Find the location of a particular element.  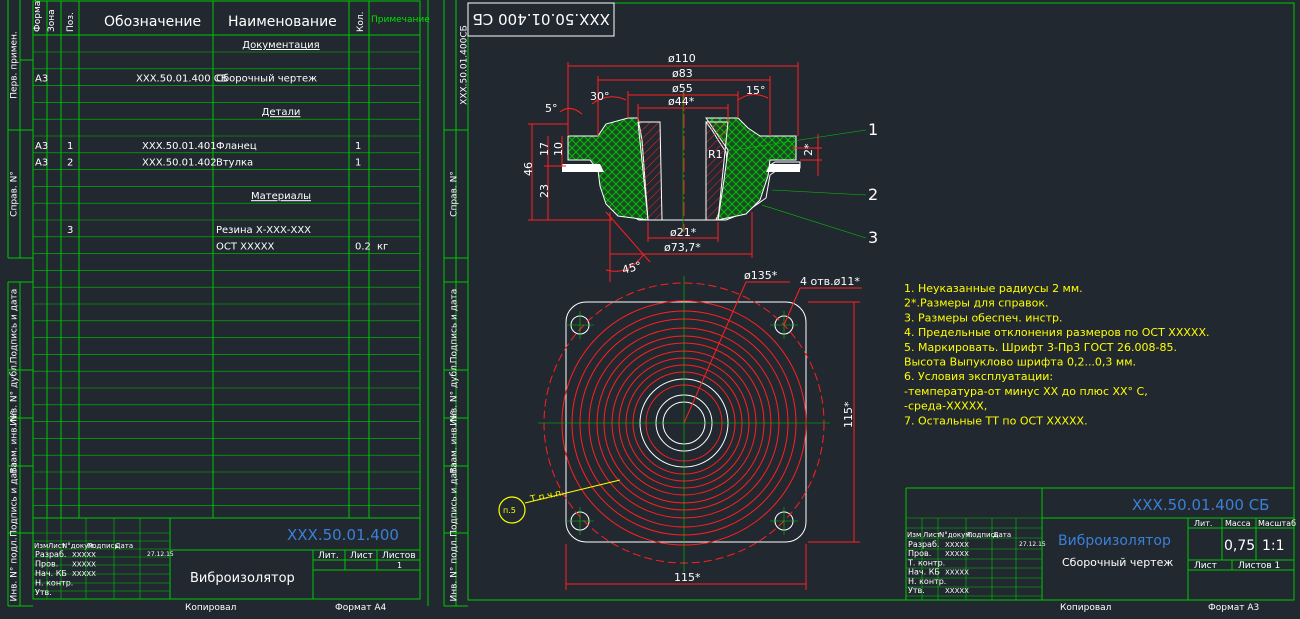

spec-role: Пров. is located at coordinates (46, 564).